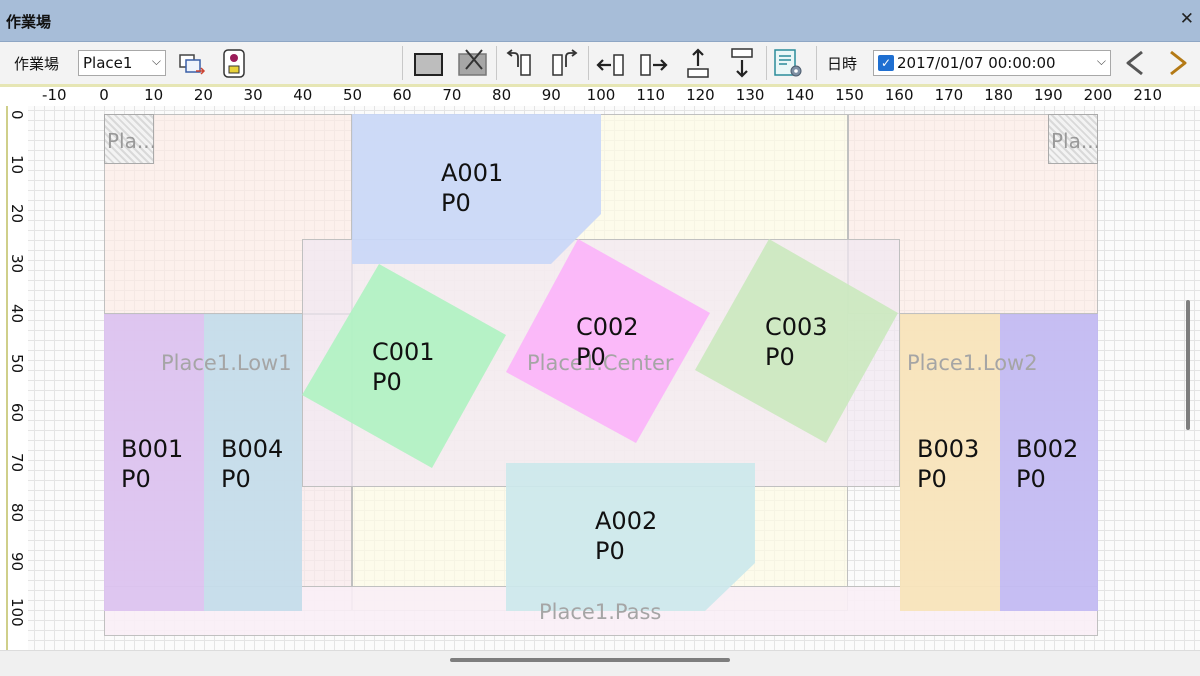 This screenshot has width=1200, height=676. I want to click on item-name: C002, so click(607, 327).